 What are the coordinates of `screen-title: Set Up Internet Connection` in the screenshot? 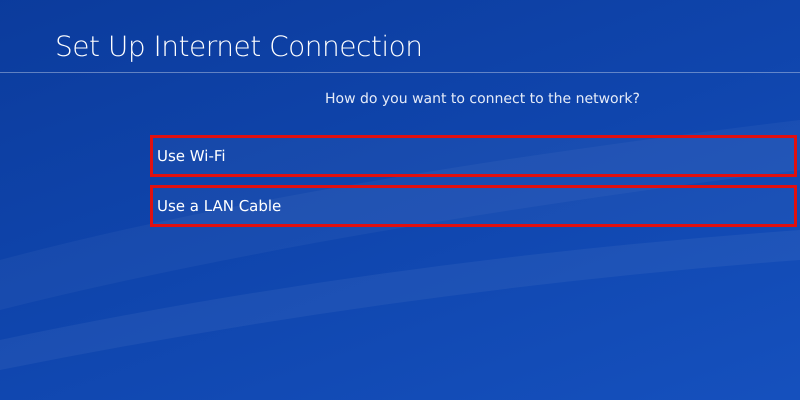 It's located at (239, 47).